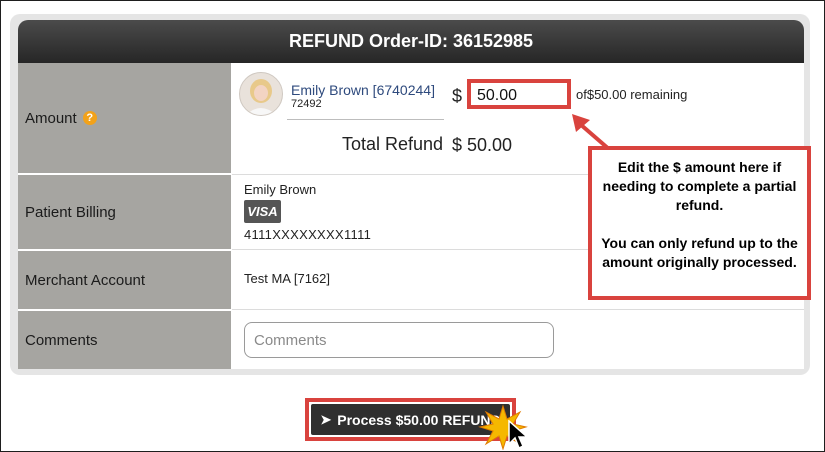 This screenshot has width=825, height=452. Describe the element at coordinates (419, 419) in the screenshot. I see `process-refund-label: Process $50.00 REFUND` at that location.